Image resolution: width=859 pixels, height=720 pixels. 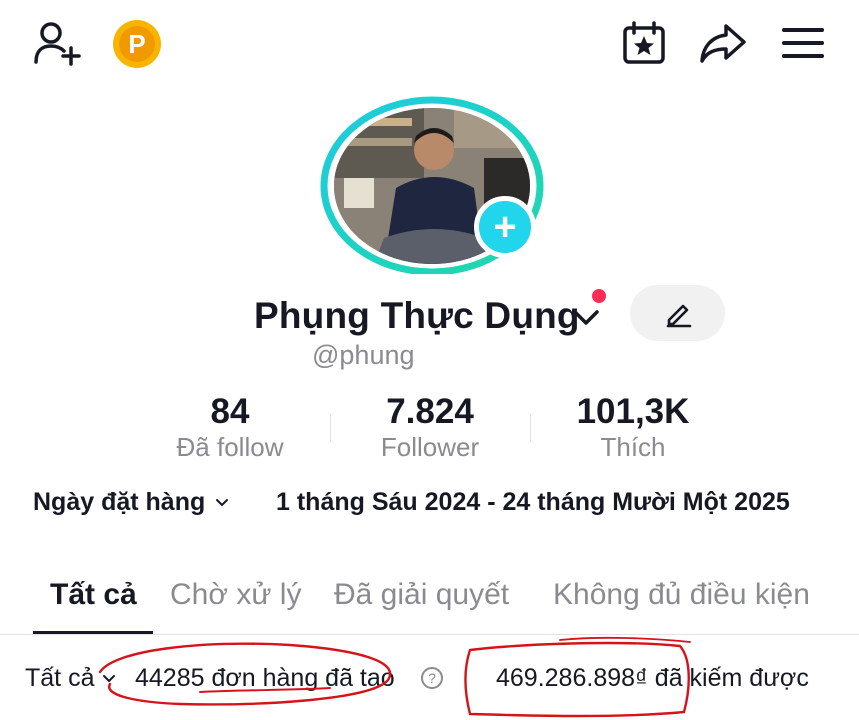 I want to click on stat-label: Đã follow, so click(x=230, y=447).